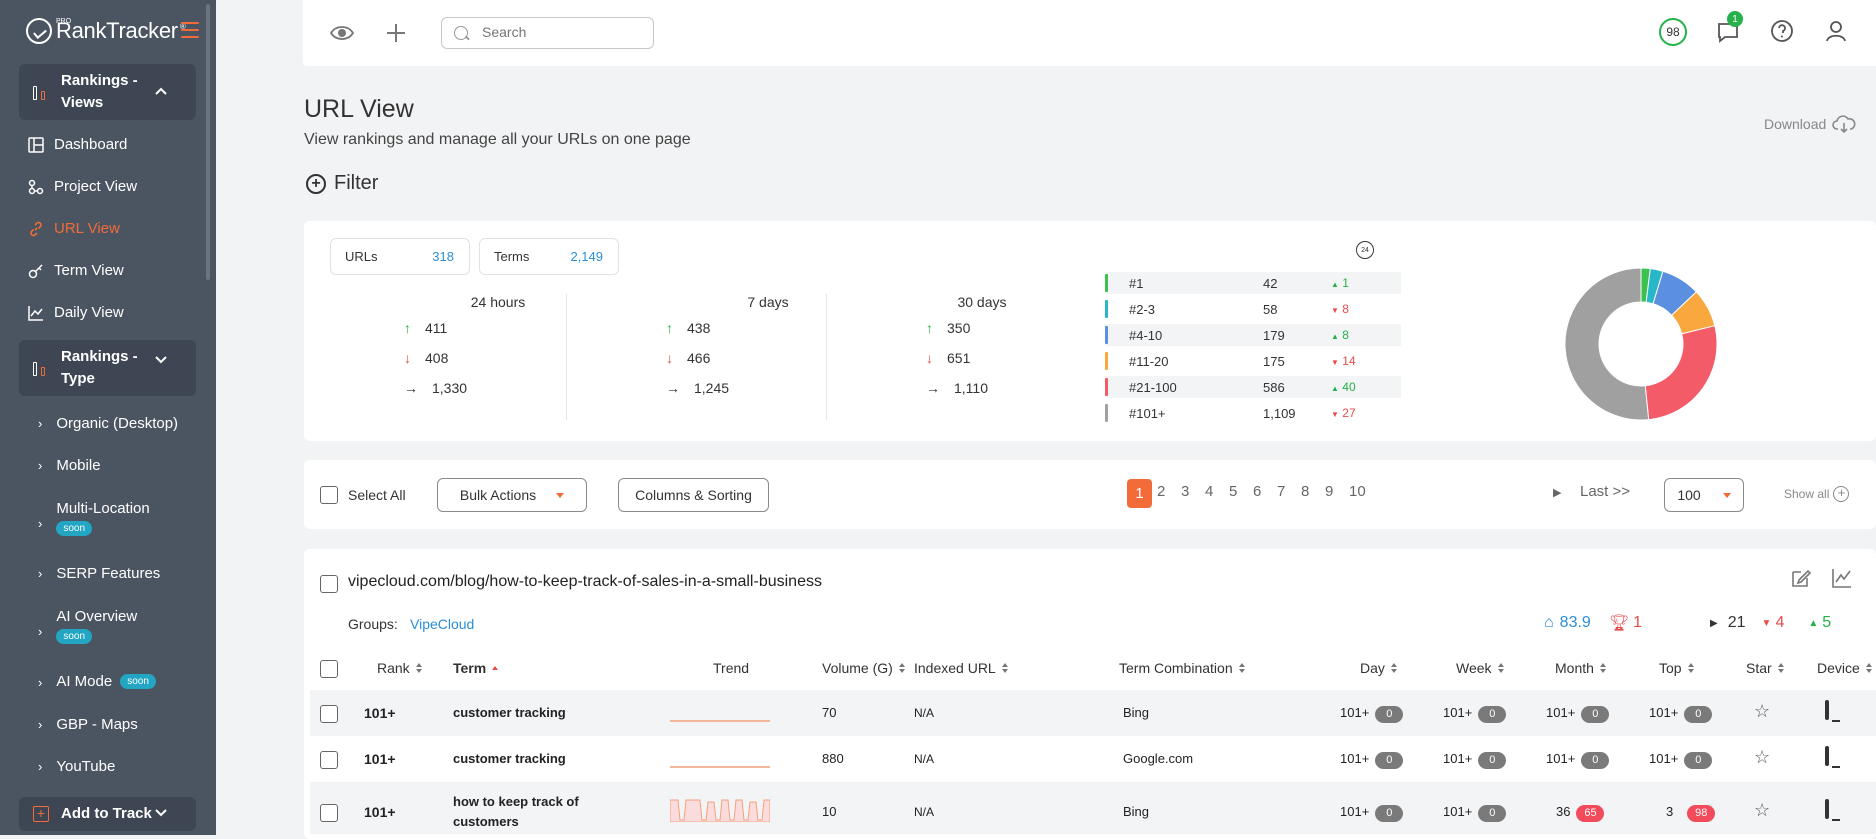 The width and height of the screenshot is (1876, 839). What do you see at coordinates (87, 626) in the screenshot?
I see `sidebar-item-ai-overview: › AI Overview soon` at bounding box center [87, 626].